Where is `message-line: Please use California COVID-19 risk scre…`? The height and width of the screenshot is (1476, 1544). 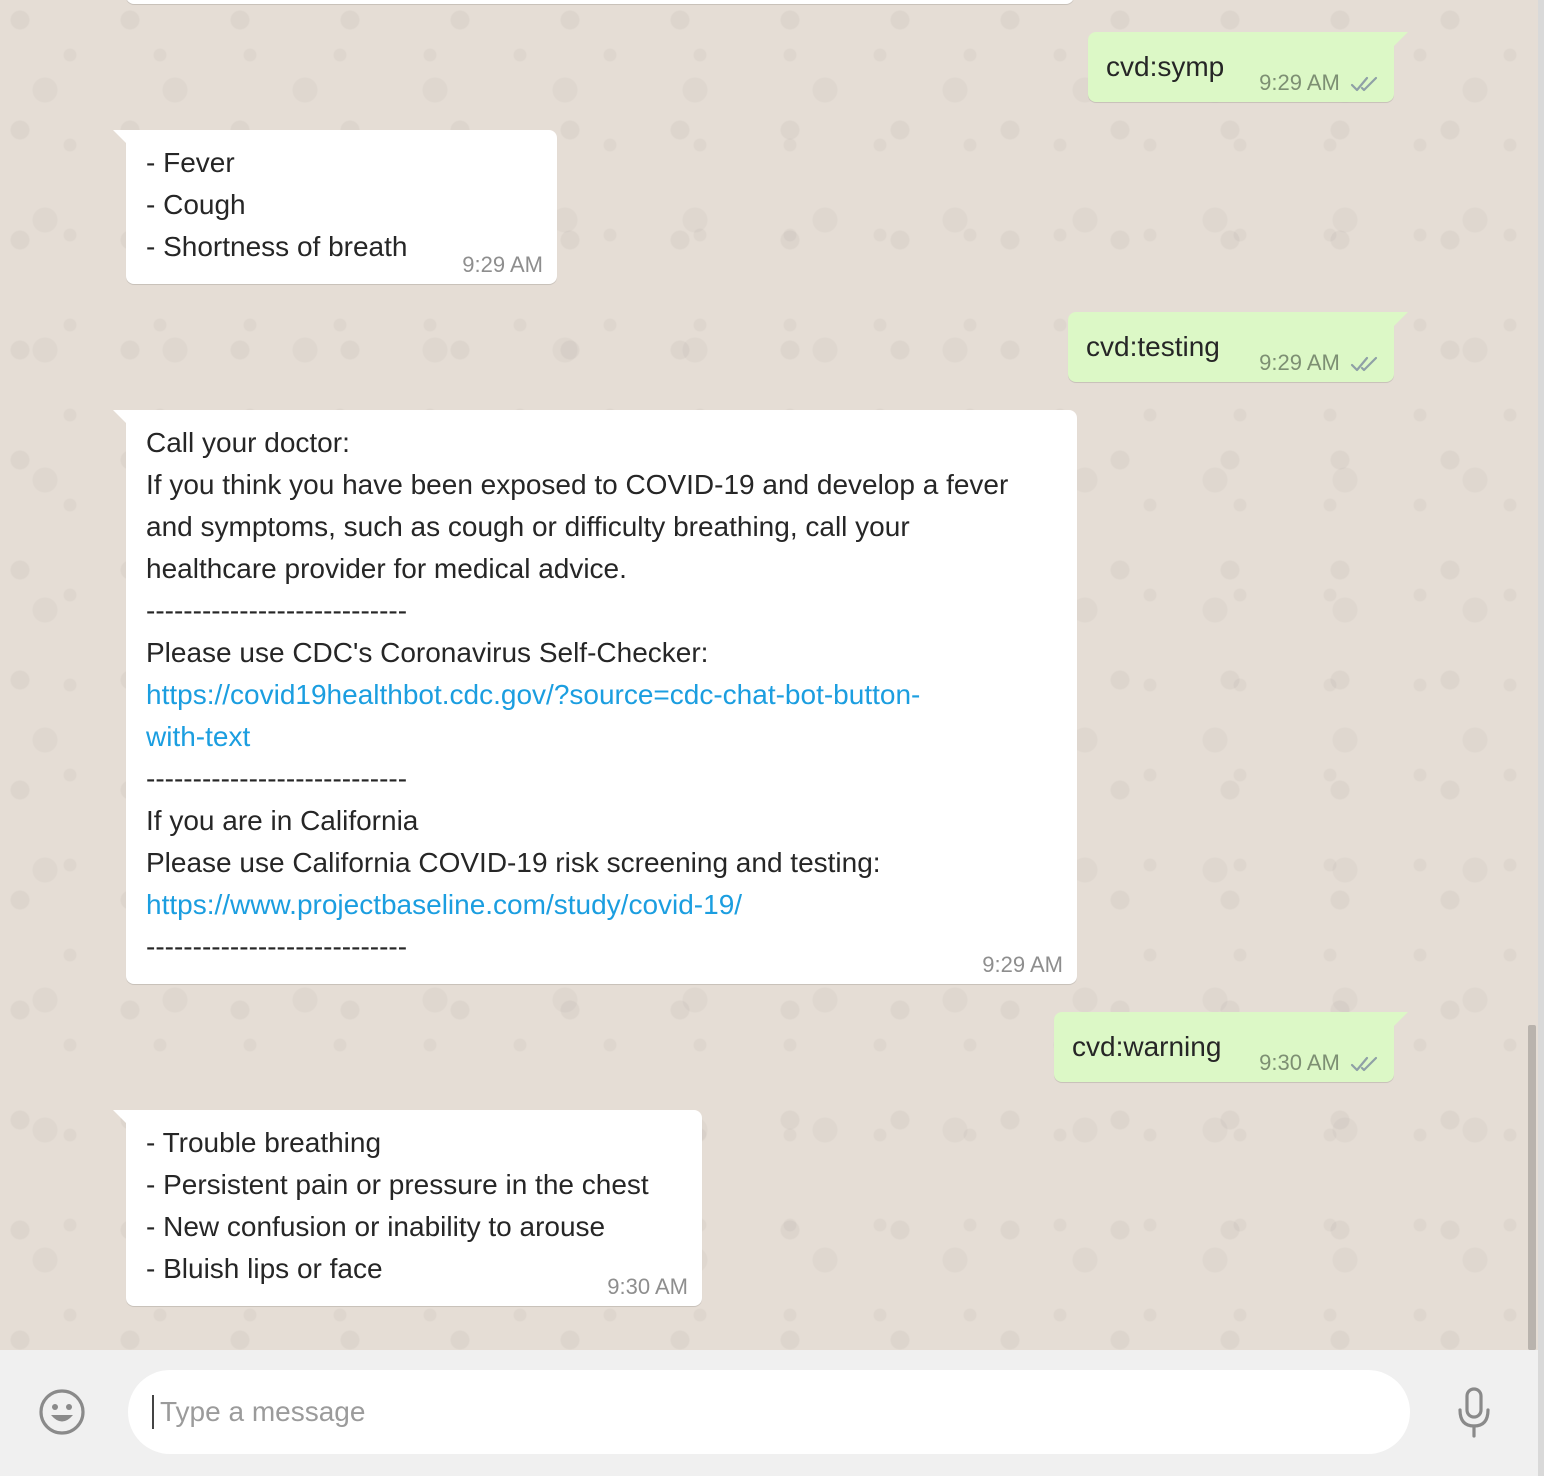 message-line: Please use California COVID-19 risk scre… is located at coordinates (513, 862).